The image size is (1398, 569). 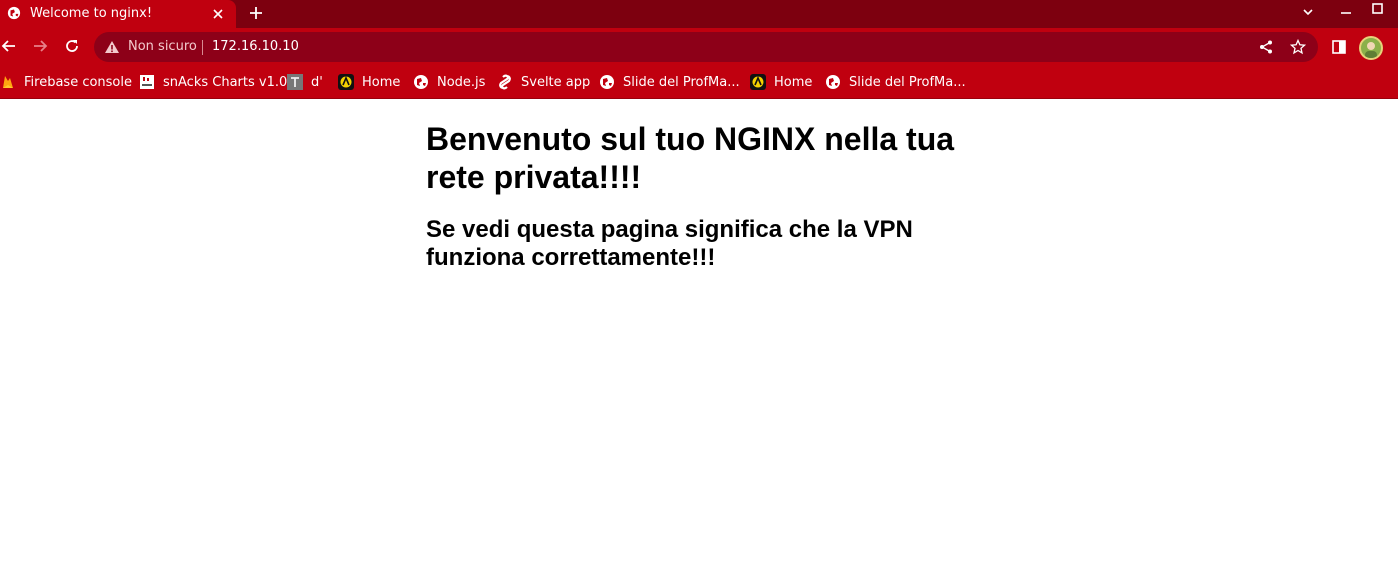 What do you see at coordinates (91, 13) in the screenshot?
I see `tab-title: Welcome to nginx!` at bounding box center [91, 13].